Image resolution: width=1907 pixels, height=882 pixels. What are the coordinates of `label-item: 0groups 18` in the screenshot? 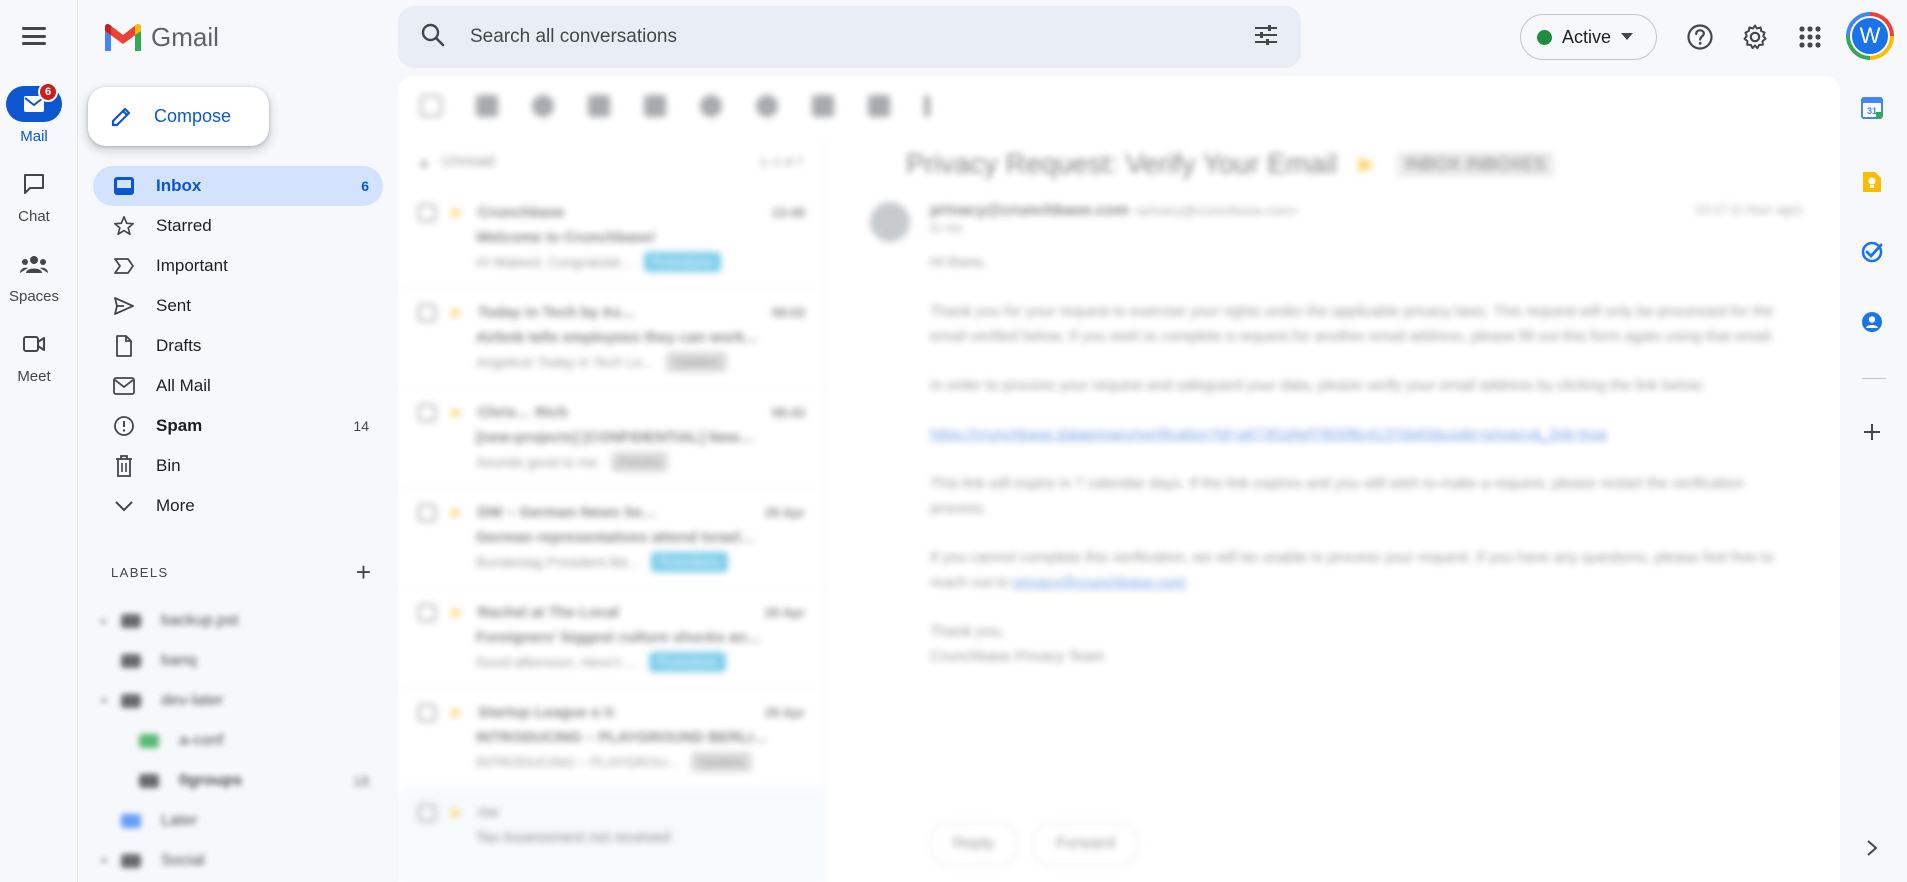 It's located at (238, 781).